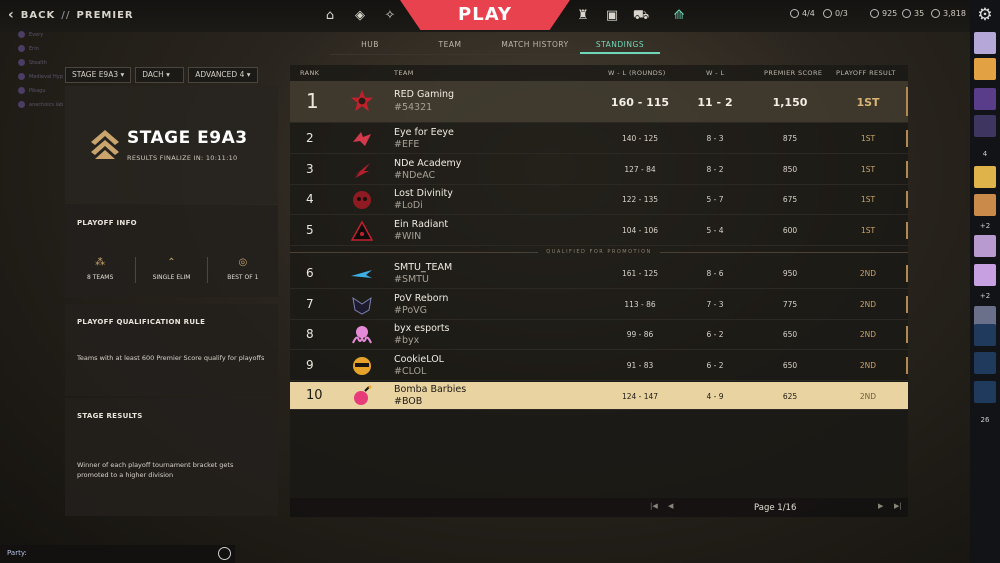  Describe the element at coordinates (620, 45) in the screenshot. I see `tab-standings: STANDINGS` at that location.